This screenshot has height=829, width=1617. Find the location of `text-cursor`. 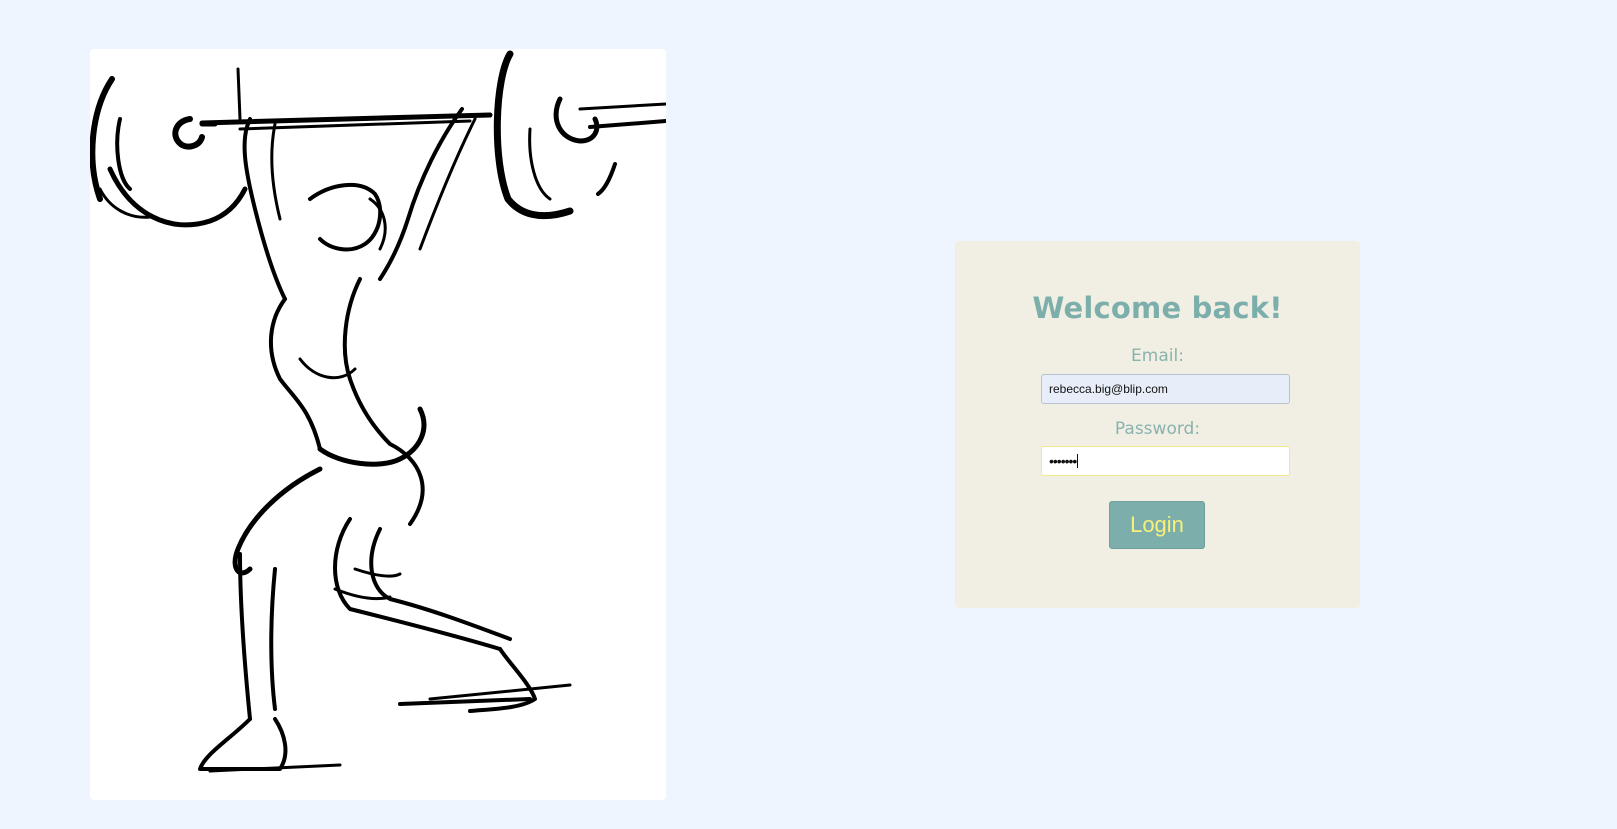

text-cursor is located at coordinates (1078, 461).